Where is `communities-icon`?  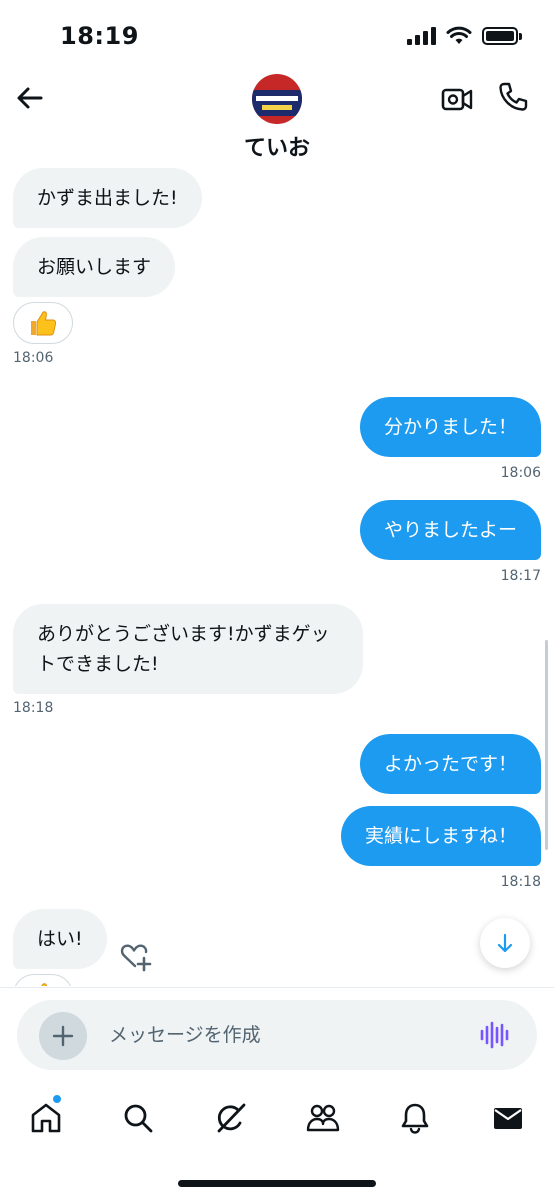 communities-icon is located at coordinates (323, 1118).